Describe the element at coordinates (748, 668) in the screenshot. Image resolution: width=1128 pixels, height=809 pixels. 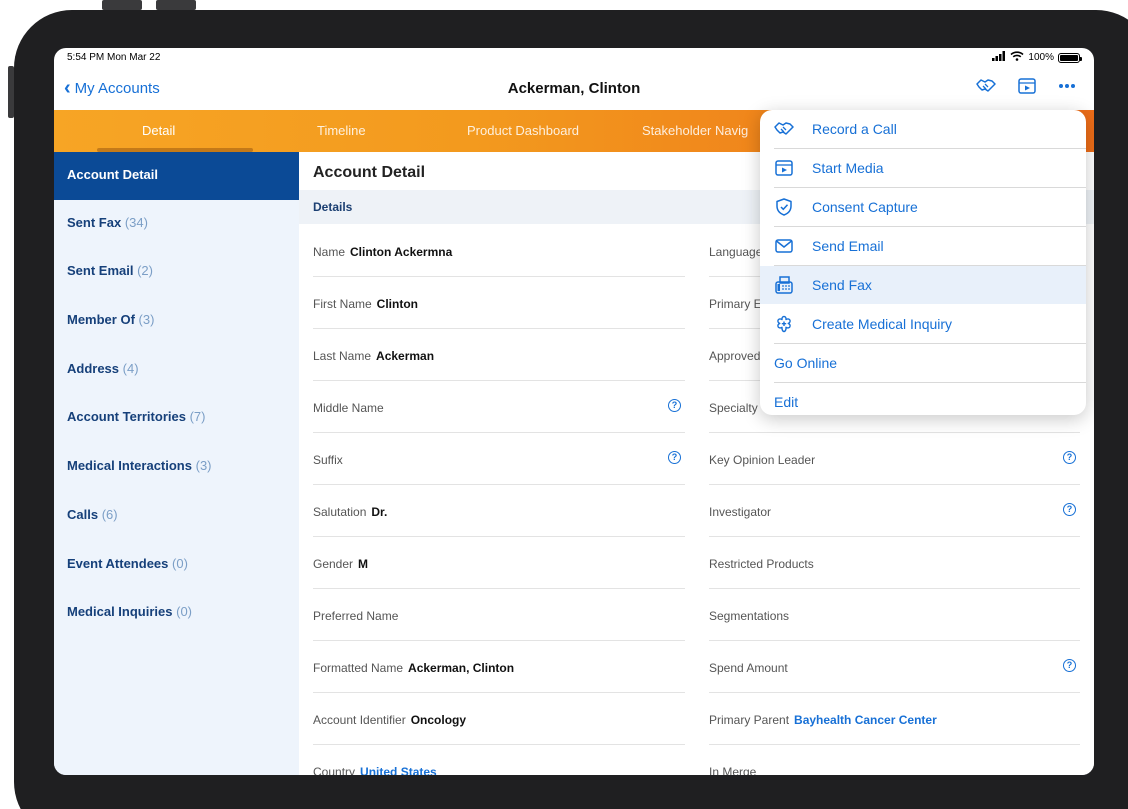
I see `field-label: Spend Amount` at that location.